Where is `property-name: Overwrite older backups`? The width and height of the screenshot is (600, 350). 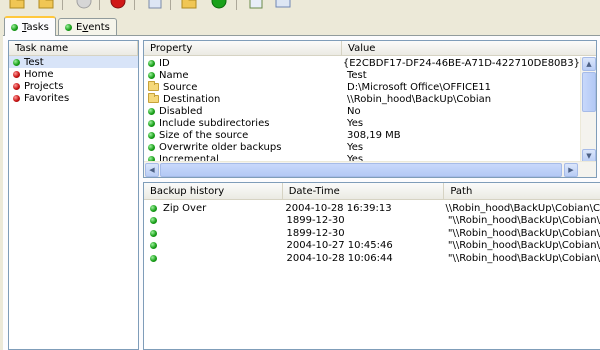 property-name: Overwrite older backups is located at coordinates (220, 147).